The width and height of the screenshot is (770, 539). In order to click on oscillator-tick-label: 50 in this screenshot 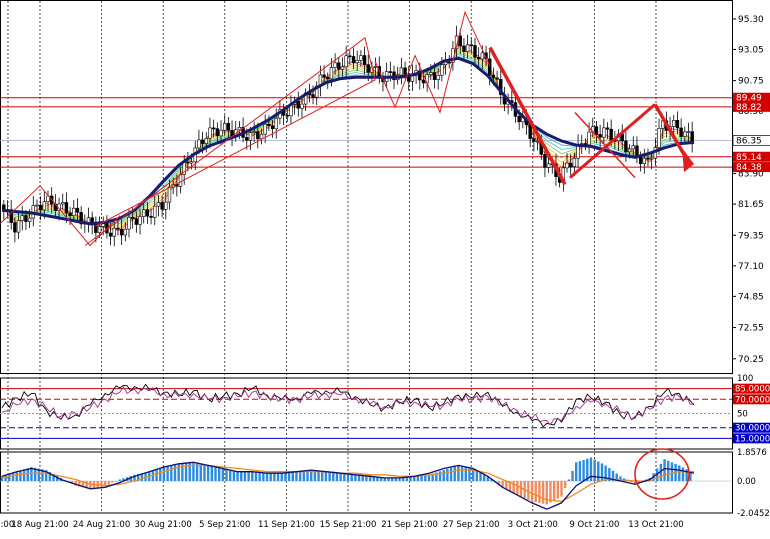, I will do `click(742, 415)`.